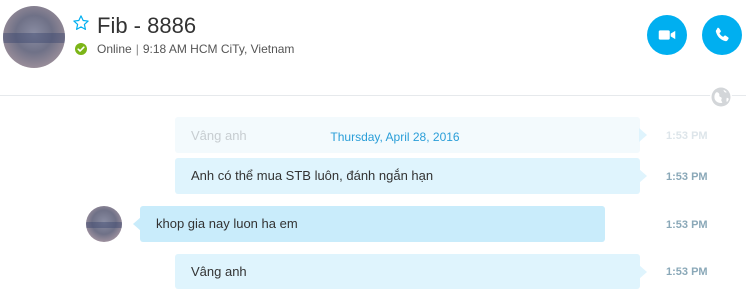 The height and width of the screenshot is (291, 746). What do you see at coordinates (312, 175) in the screenshot?
I see `message-text: Anh có thể mua STB luôn, đánh ngắn hạn` at bounding box center [312, 175].